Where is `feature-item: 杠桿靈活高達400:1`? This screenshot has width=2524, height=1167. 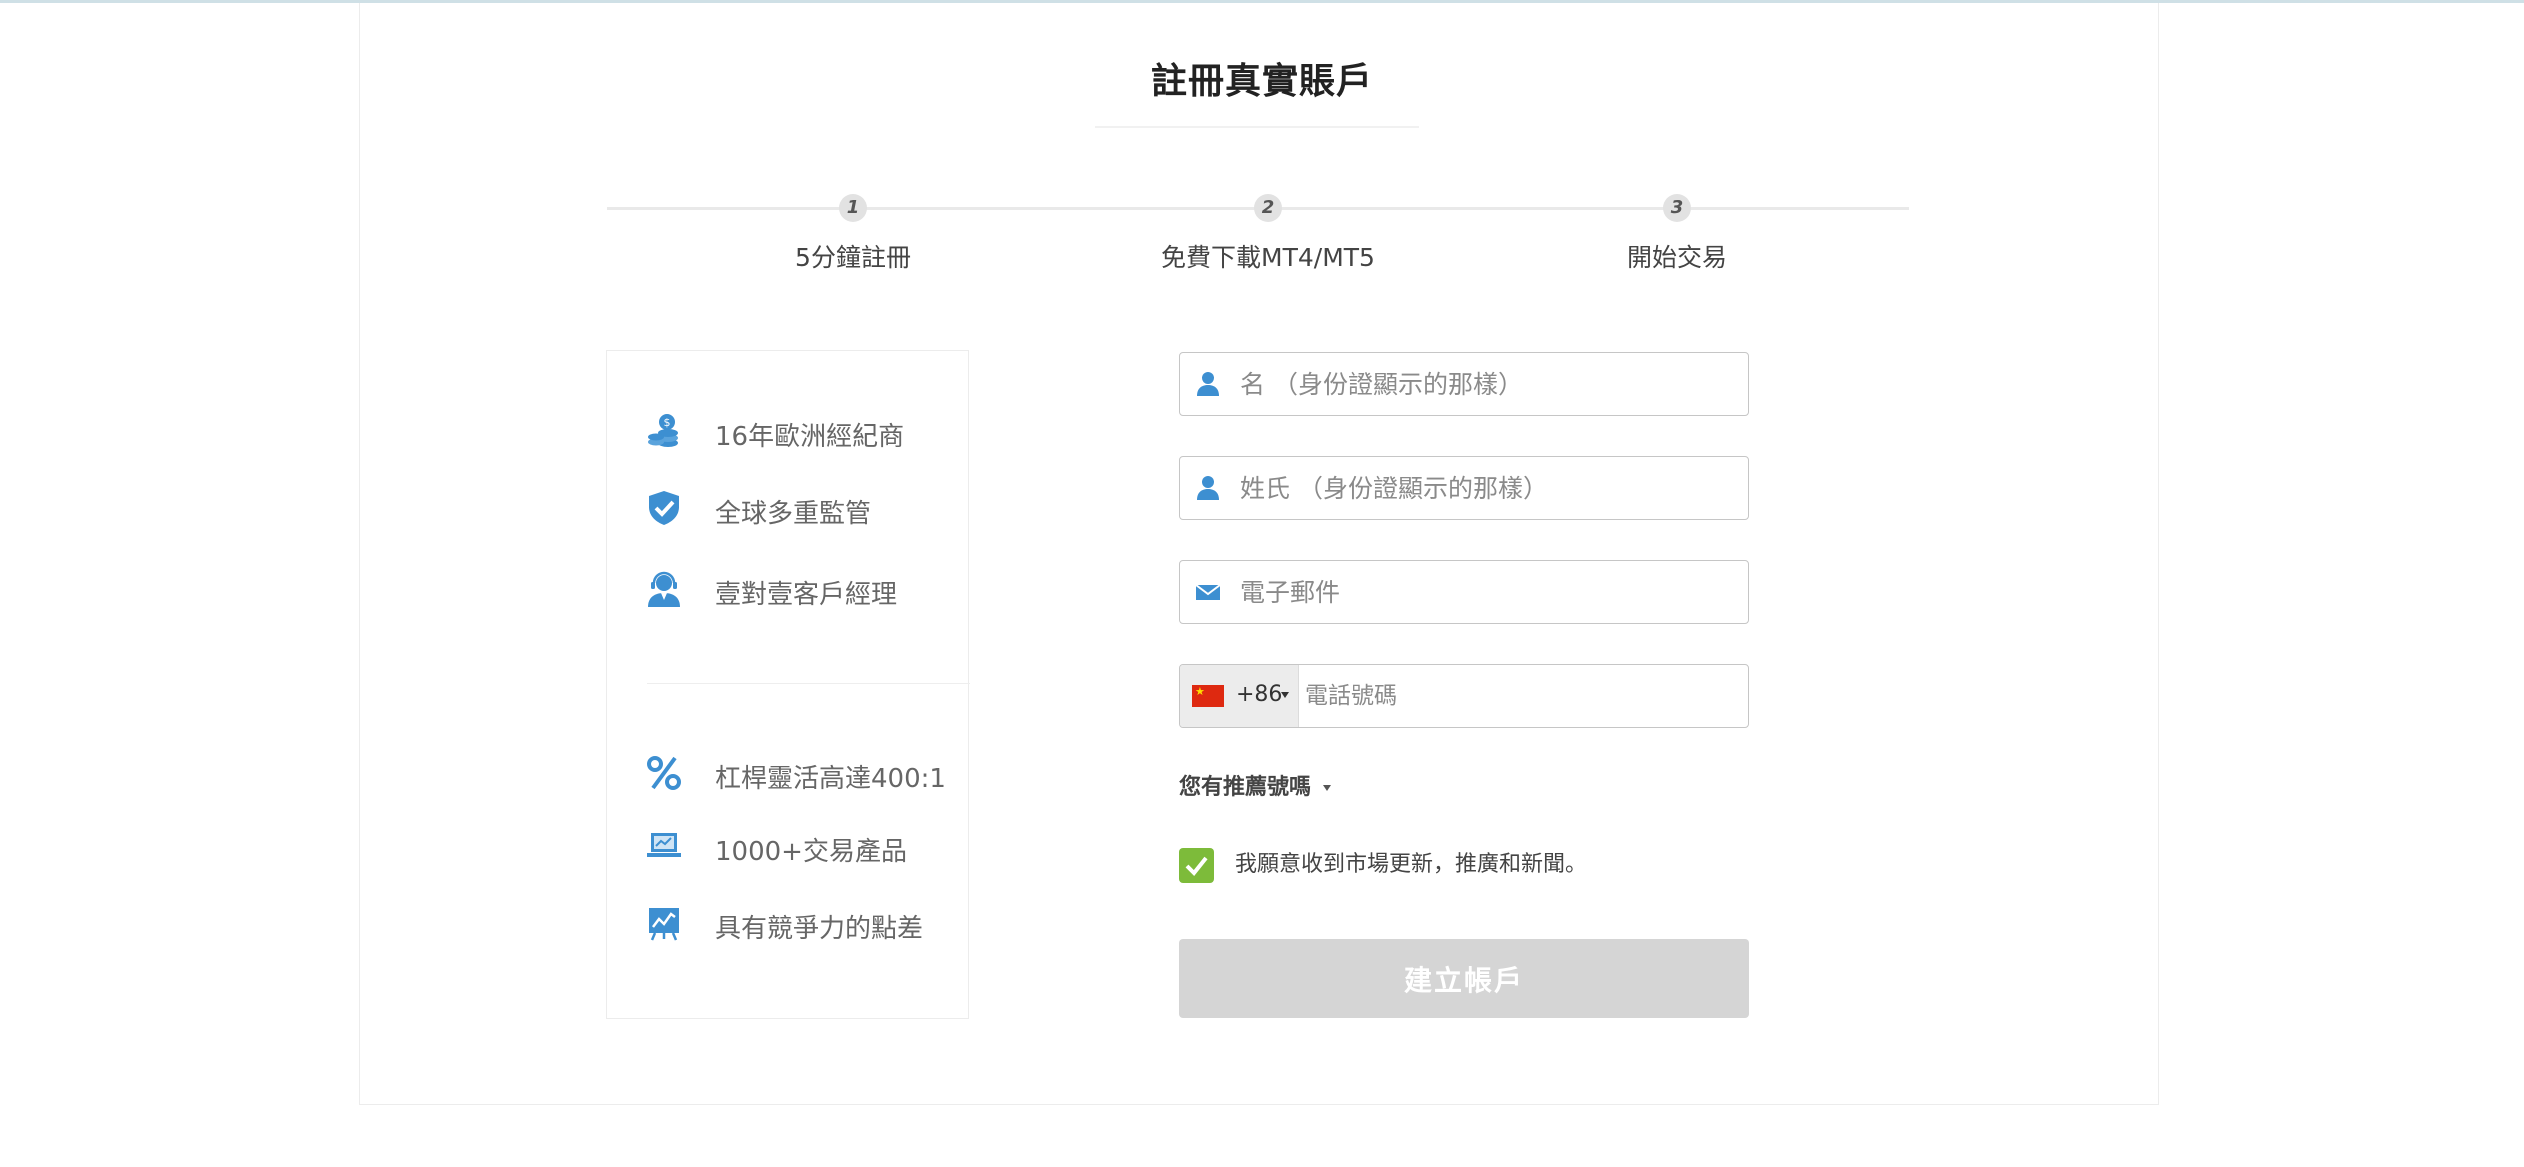
feature-item: 杠桿靈活高達400:1 is located at coordinates (788, 773).